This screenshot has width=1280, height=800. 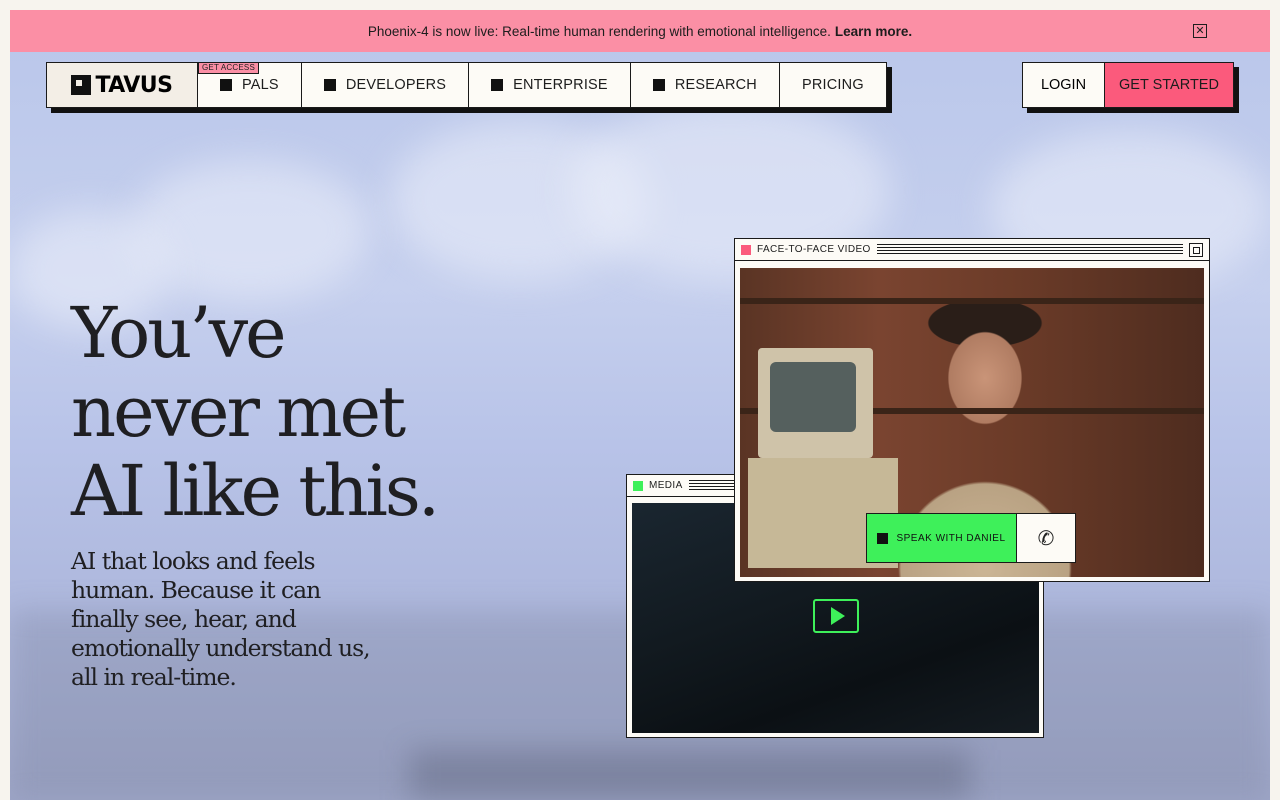 What do you see at coordinates (260, 85) in the screenshot?
I see `nav-item-label: PALS` at bounding box center [260, 85].